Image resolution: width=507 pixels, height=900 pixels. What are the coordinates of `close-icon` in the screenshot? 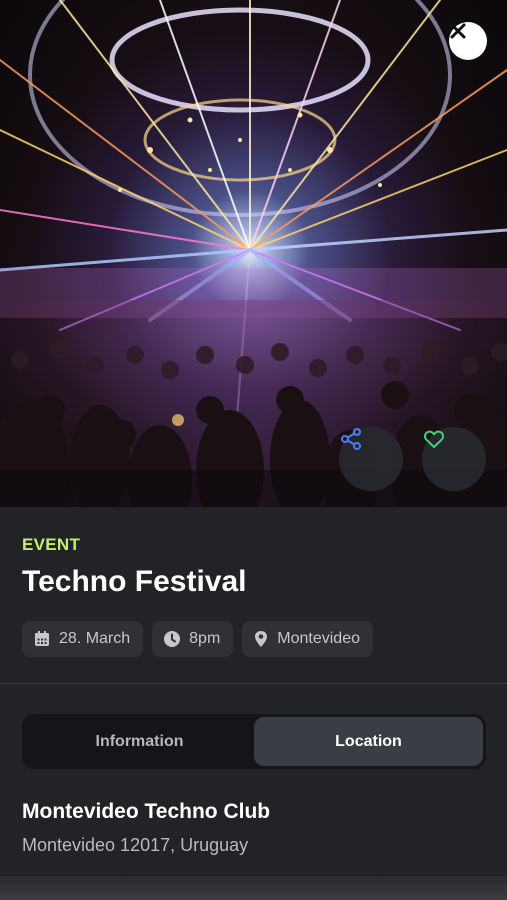 It's located at (458, 31).